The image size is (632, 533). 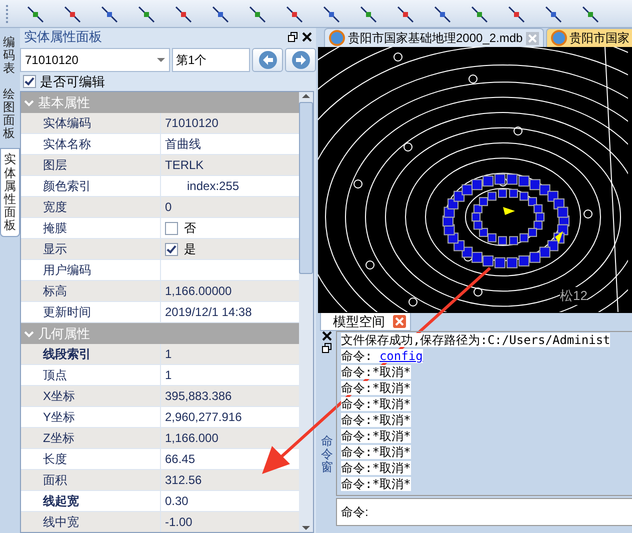 I want to click on property-value: -1.00, so click(x=178, y=522).